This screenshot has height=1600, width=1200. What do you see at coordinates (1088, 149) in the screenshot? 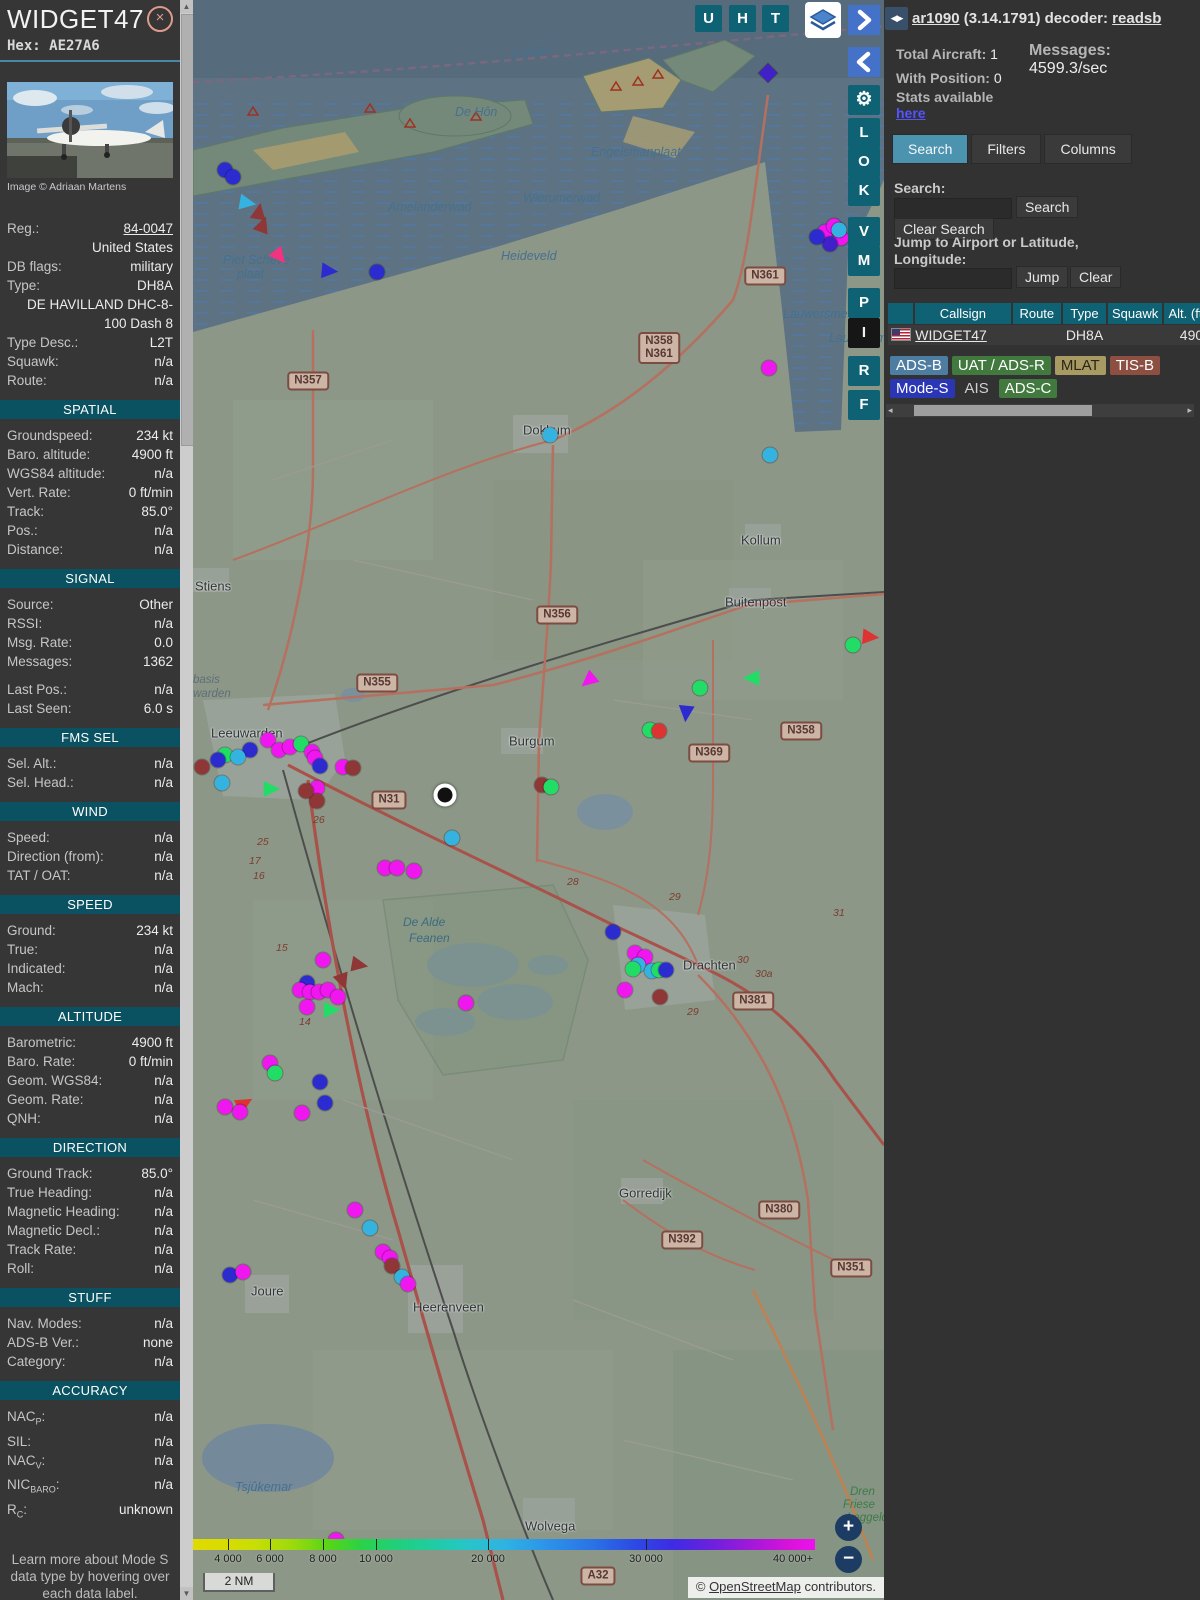
I see `tab-columns: Columns` at bounding box center [1088, 149].